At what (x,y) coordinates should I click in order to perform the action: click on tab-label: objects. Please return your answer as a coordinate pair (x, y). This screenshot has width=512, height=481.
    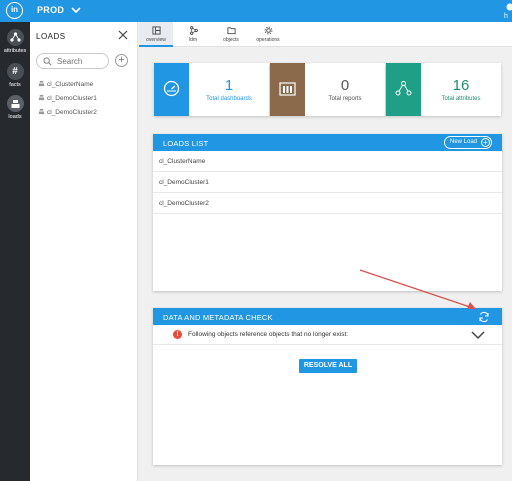
    Looking at the image, I should click on (231, 40).